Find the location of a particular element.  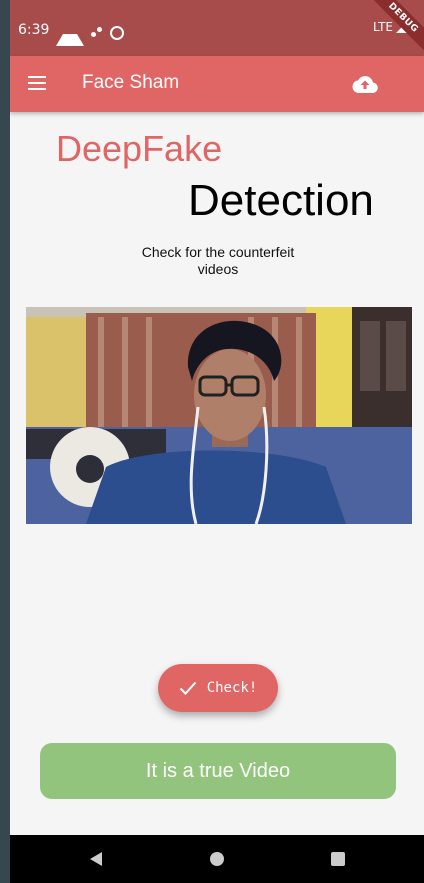

app-title: Face Sham is located at coordinates (131, 82).